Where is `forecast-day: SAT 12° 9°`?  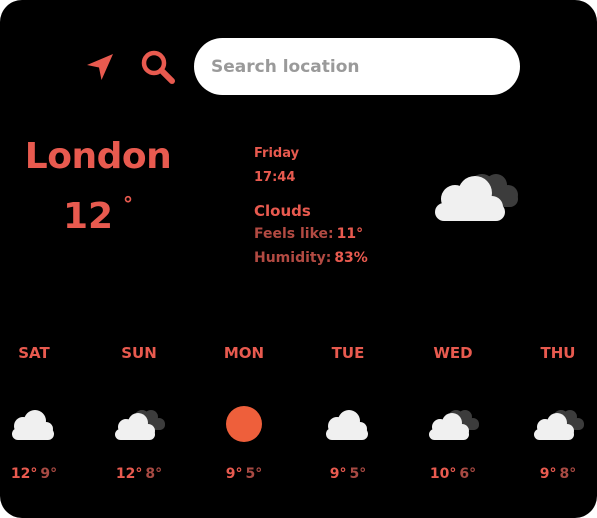 forecast-day: SAT 12° 9° is located at coordinates (43, 411).